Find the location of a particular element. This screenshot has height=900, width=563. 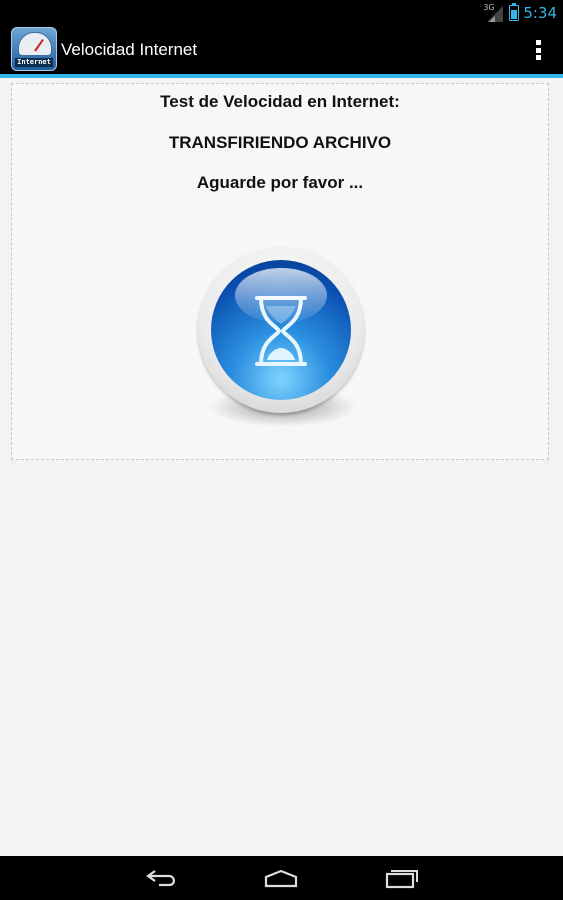

battery-icon is located at coordinates (514, 12).